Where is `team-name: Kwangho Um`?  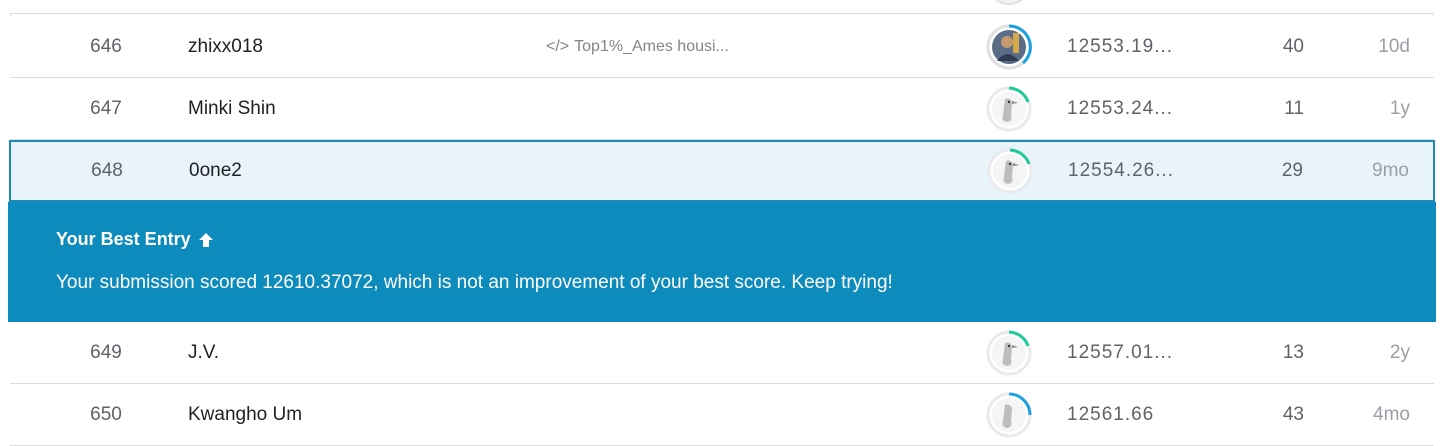 team-name: Kwangho Um is located at coordinates (245, 414).